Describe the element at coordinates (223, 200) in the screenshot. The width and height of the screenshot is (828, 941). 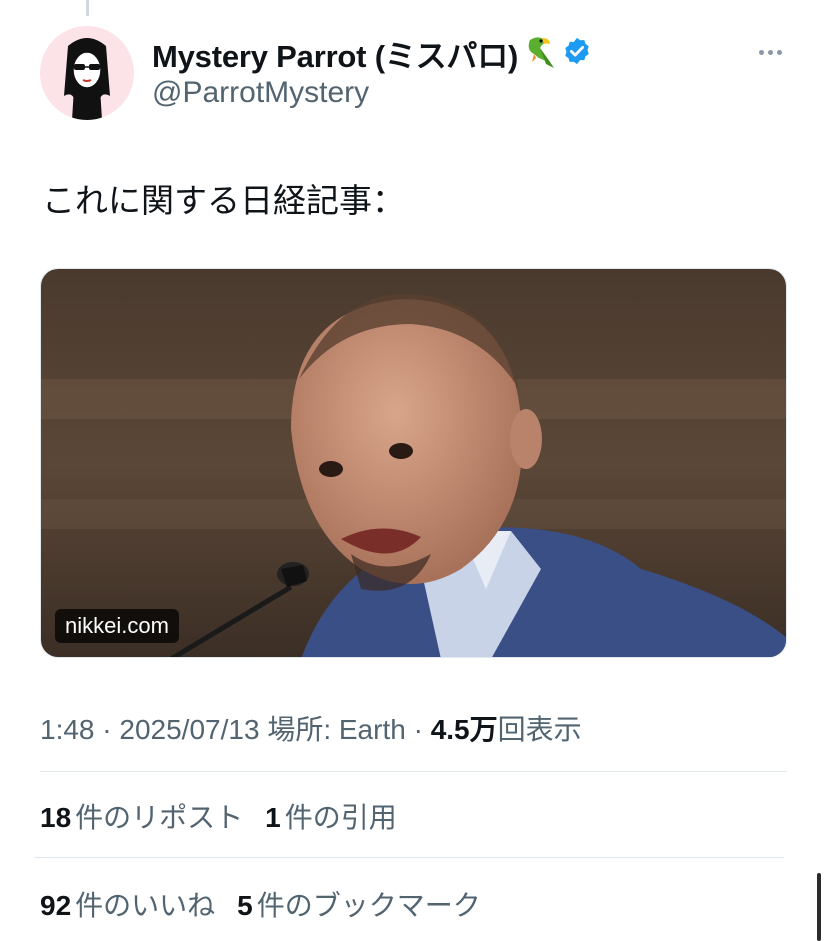
I see `tweet-text: これに関する日経記事：` at that location.